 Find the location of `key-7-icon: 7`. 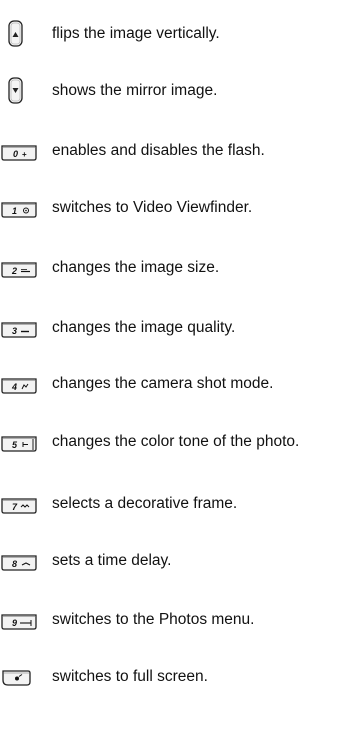

key-7-icon: 7 is located at coordinates (20, 504).